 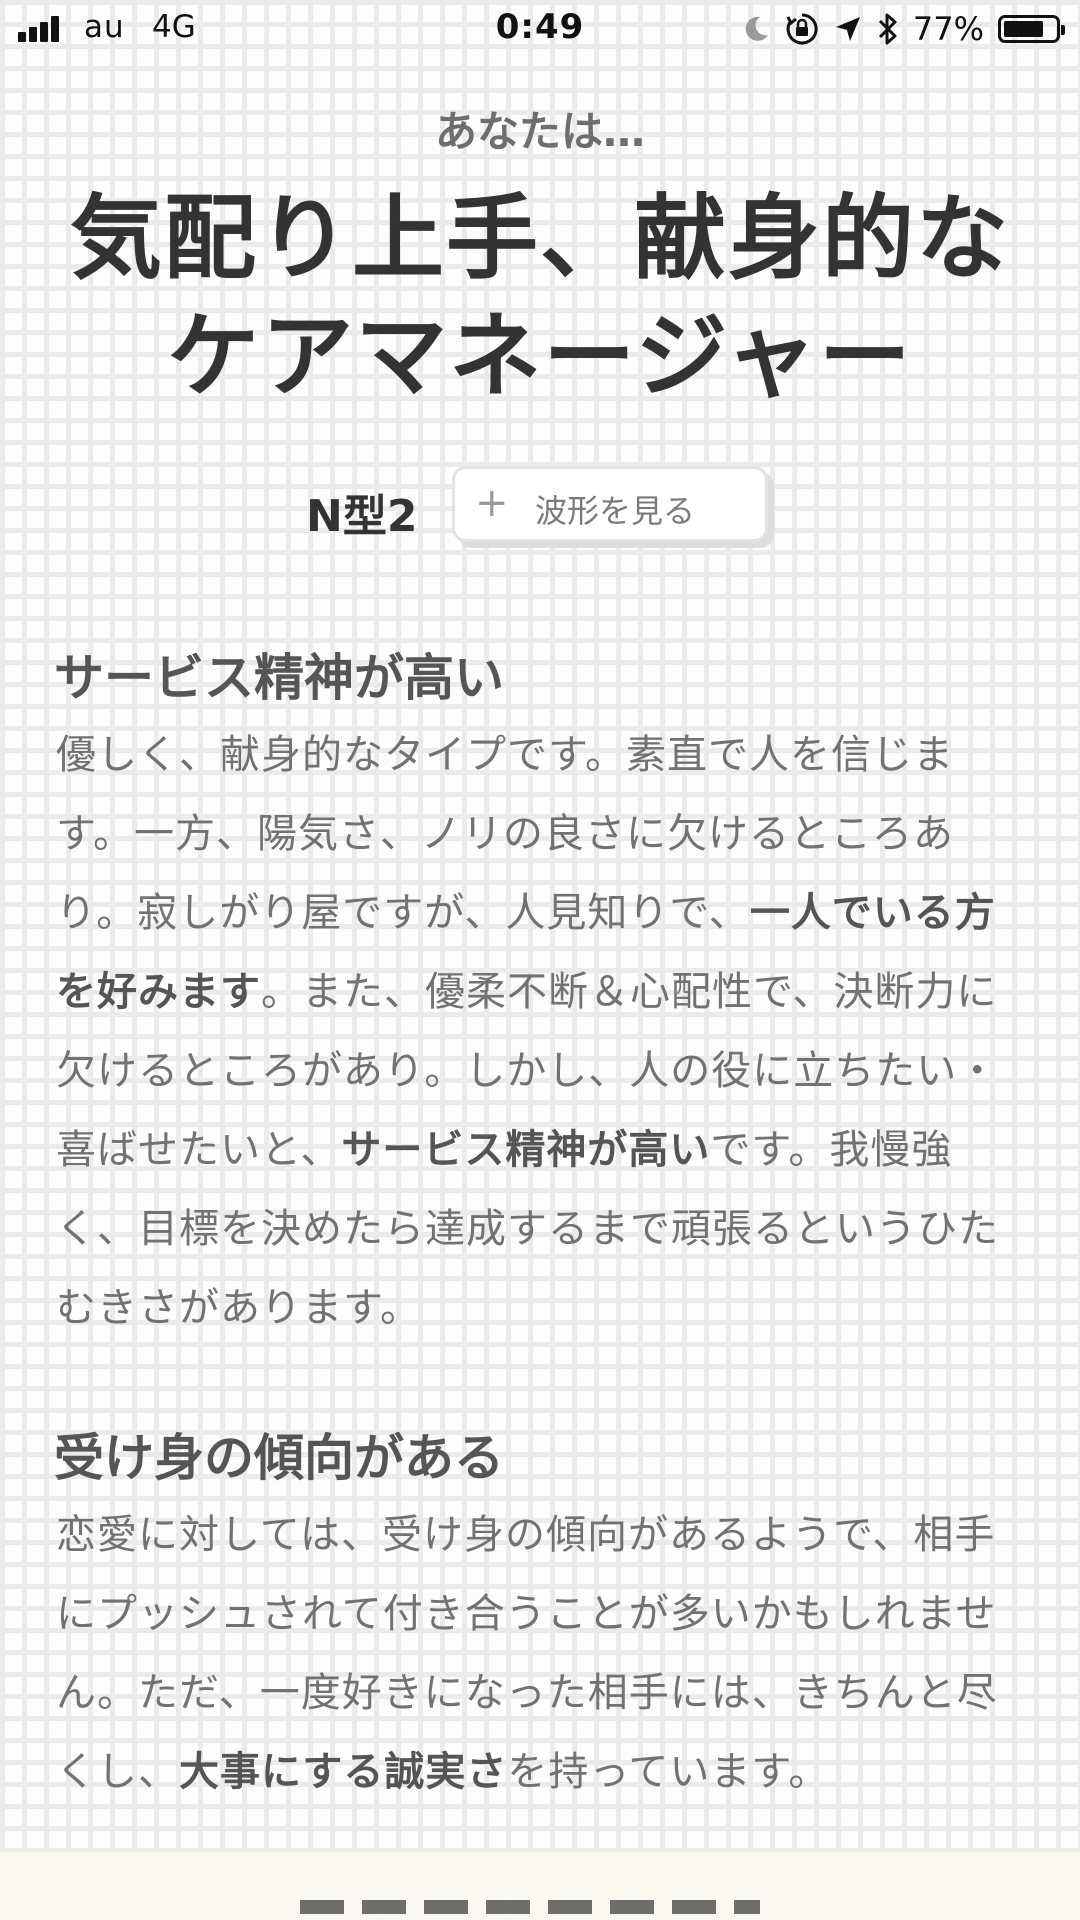 What do you see at coordinates (492, 503) in the screenshot?
I see `plus-icon: +` at bounding box center [492, 503].